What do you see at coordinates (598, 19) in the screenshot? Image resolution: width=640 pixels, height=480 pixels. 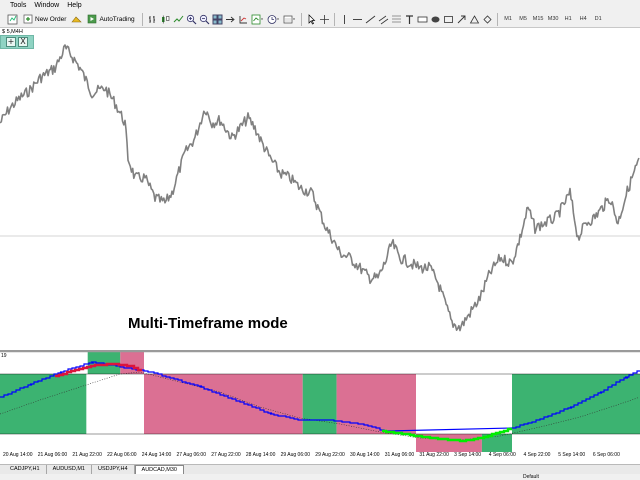 I see `timeframe-d1: D1` at bounding box center [598, 19].